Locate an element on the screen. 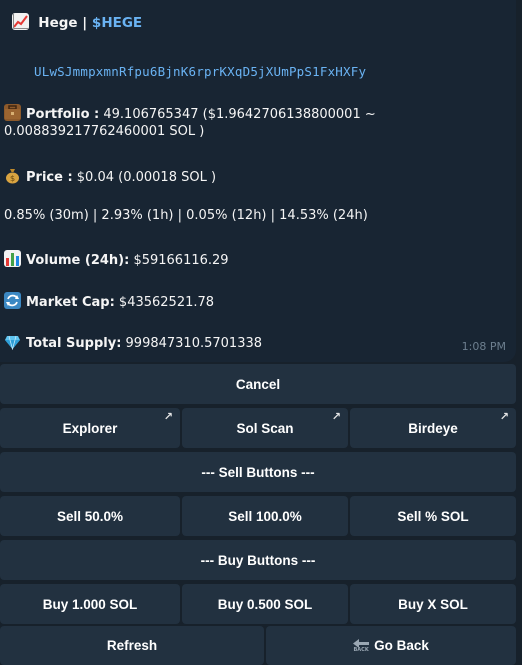 This screenshot has height=665, width=522. go-back-button: BACK Go Back is located at coordinates (391, 645).